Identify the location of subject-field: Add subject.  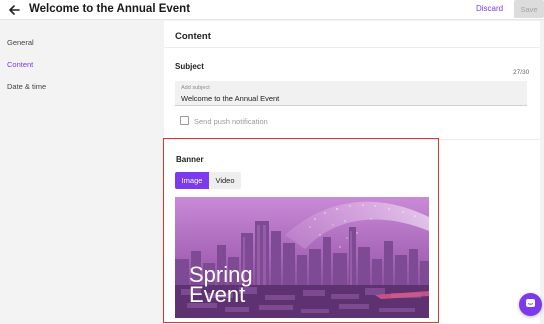
(351, 93).